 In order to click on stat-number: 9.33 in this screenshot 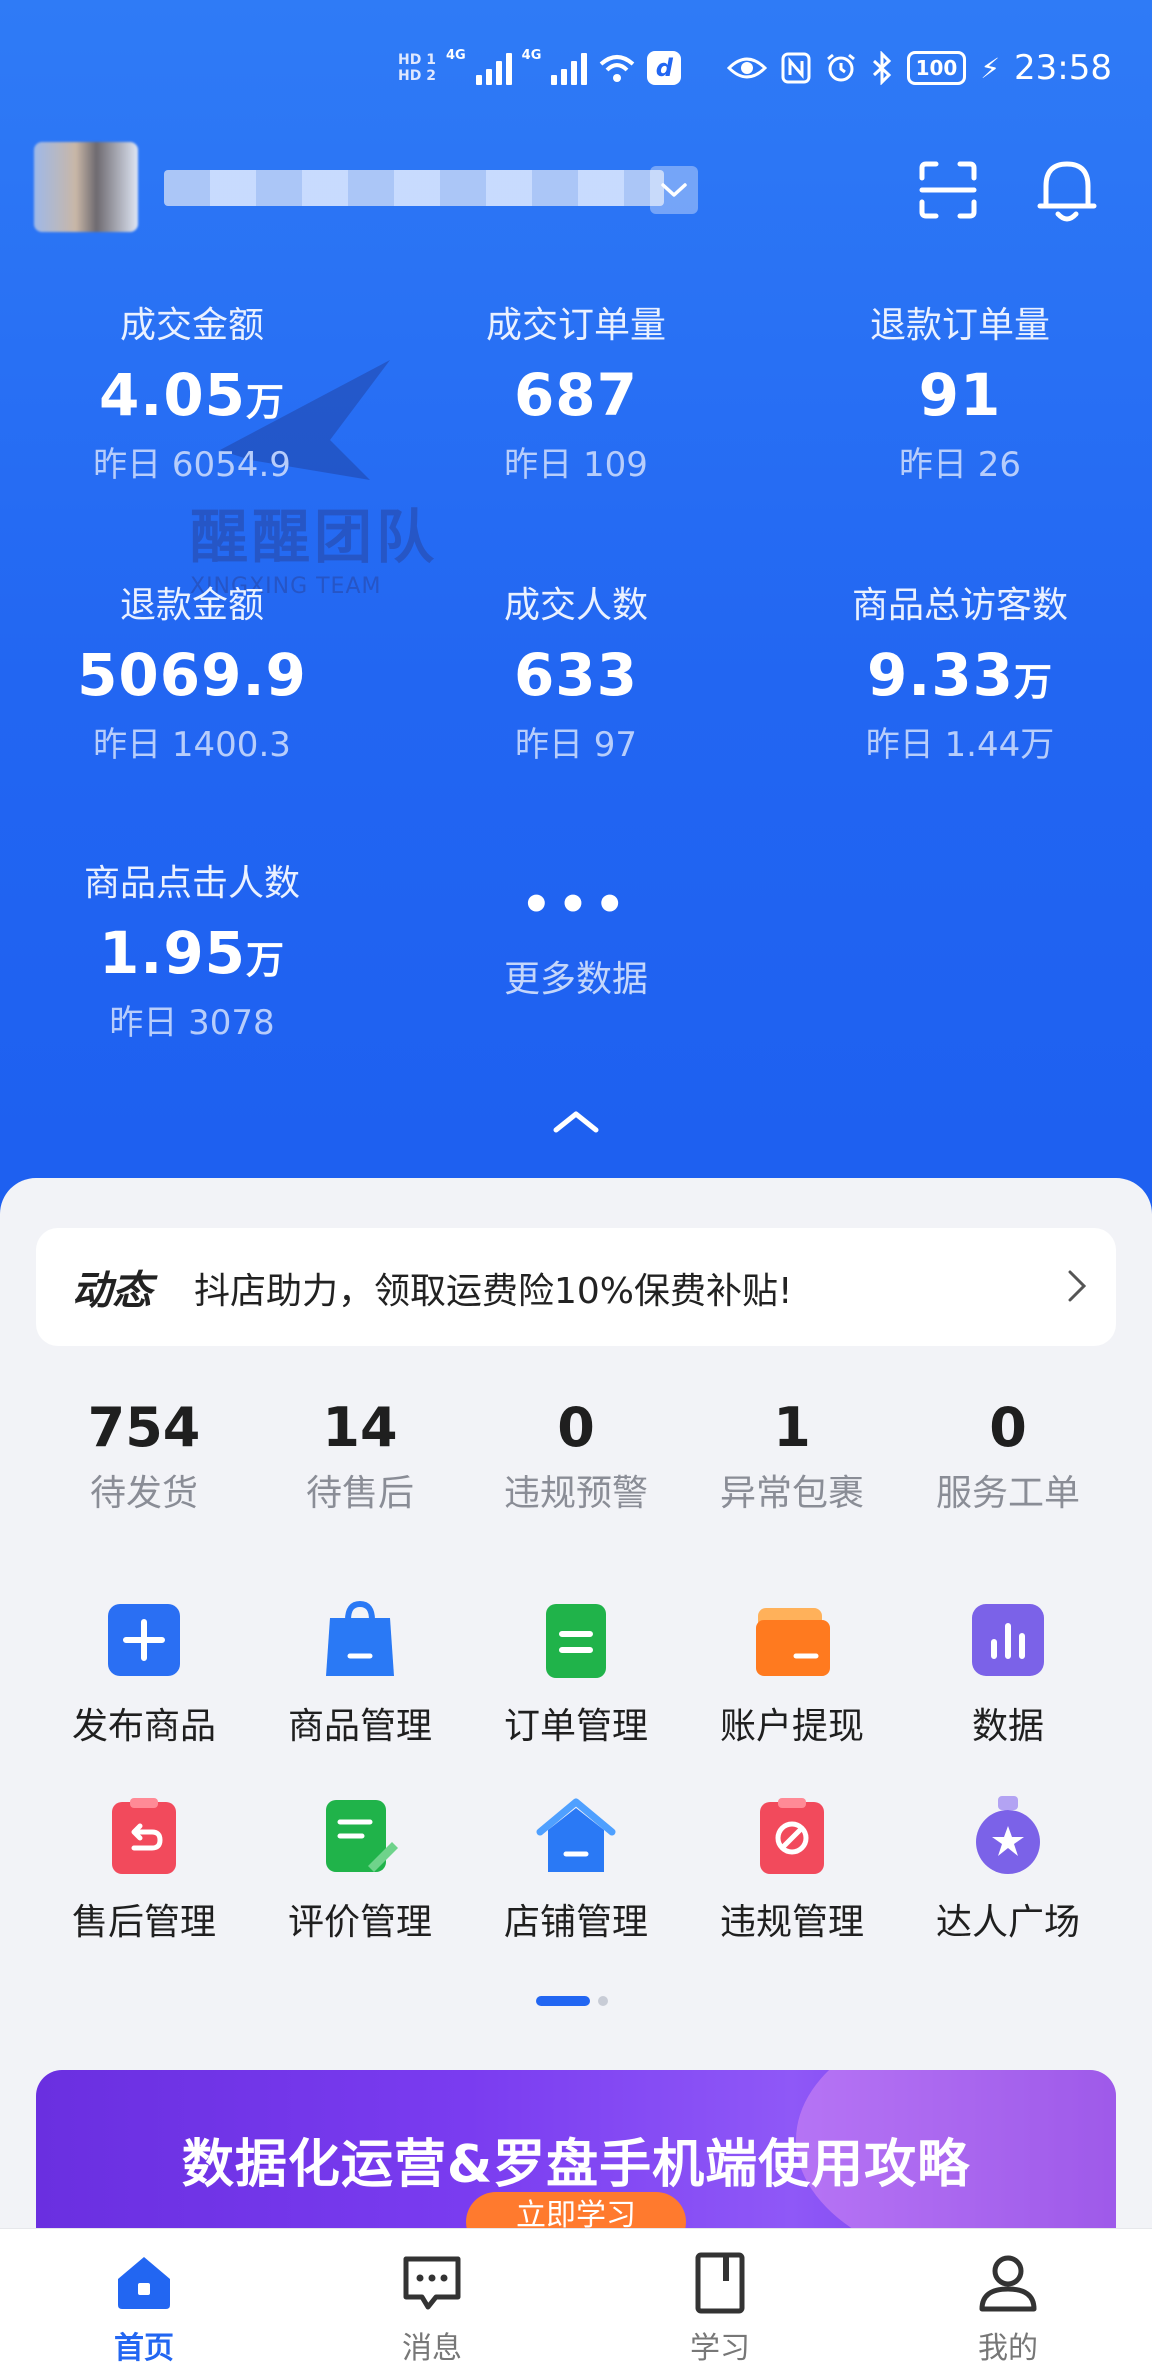, I will do `click(940, 675)`.